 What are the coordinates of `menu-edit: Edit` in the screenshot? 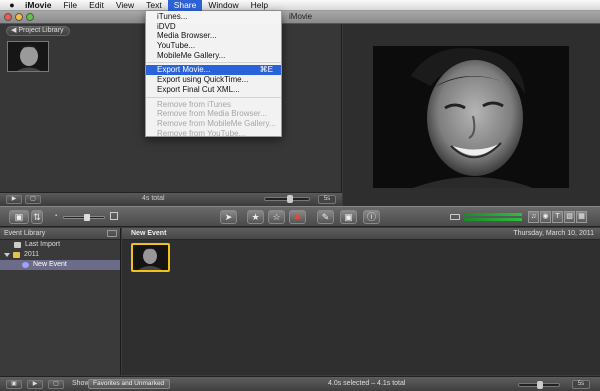 It's located at (96, 5).